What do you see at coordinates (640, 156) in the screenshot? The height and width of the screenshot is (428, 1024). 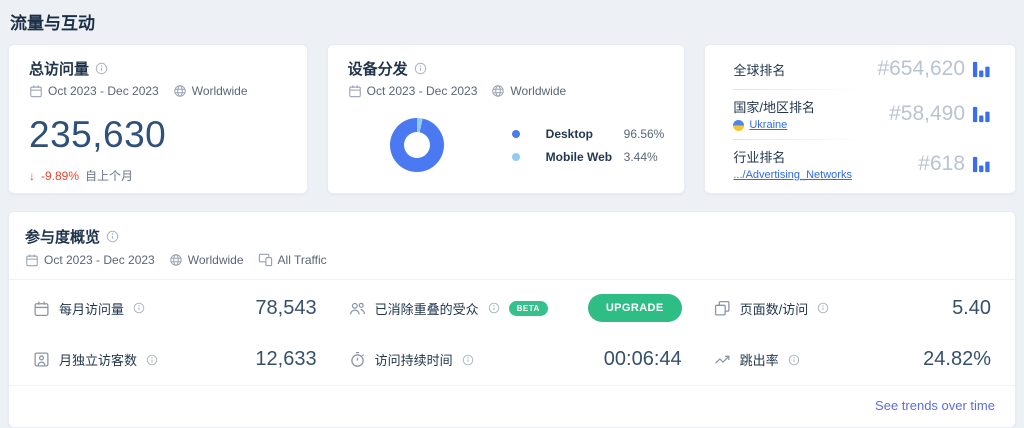 I see `mobile-web-legend-value: 3.44%` at bounding box center [640, 156].